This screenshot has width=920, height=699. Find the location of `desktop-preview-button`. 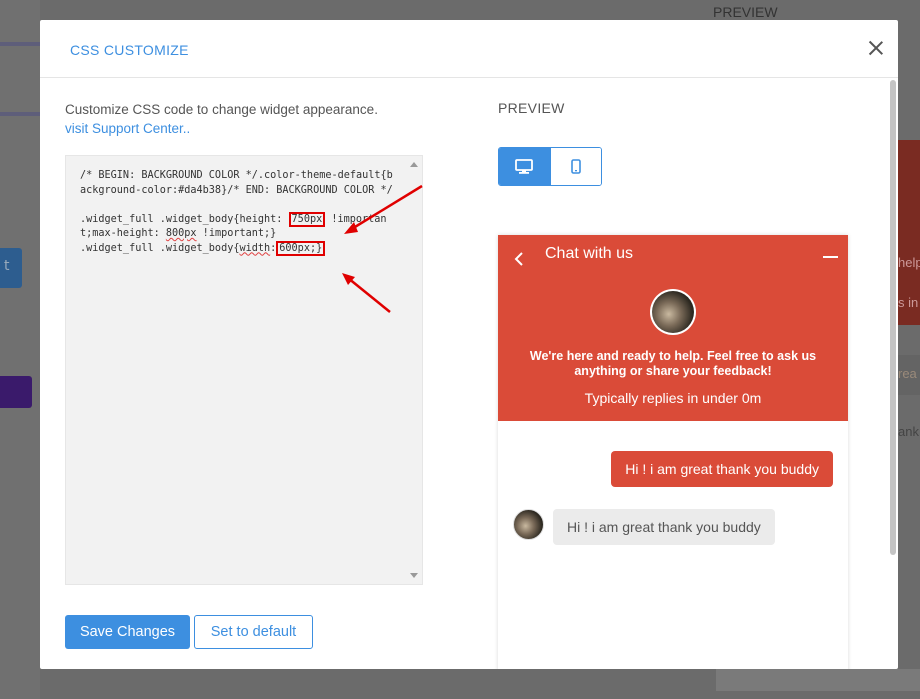

desktop-preview-button is located at coordinates (524, 166).